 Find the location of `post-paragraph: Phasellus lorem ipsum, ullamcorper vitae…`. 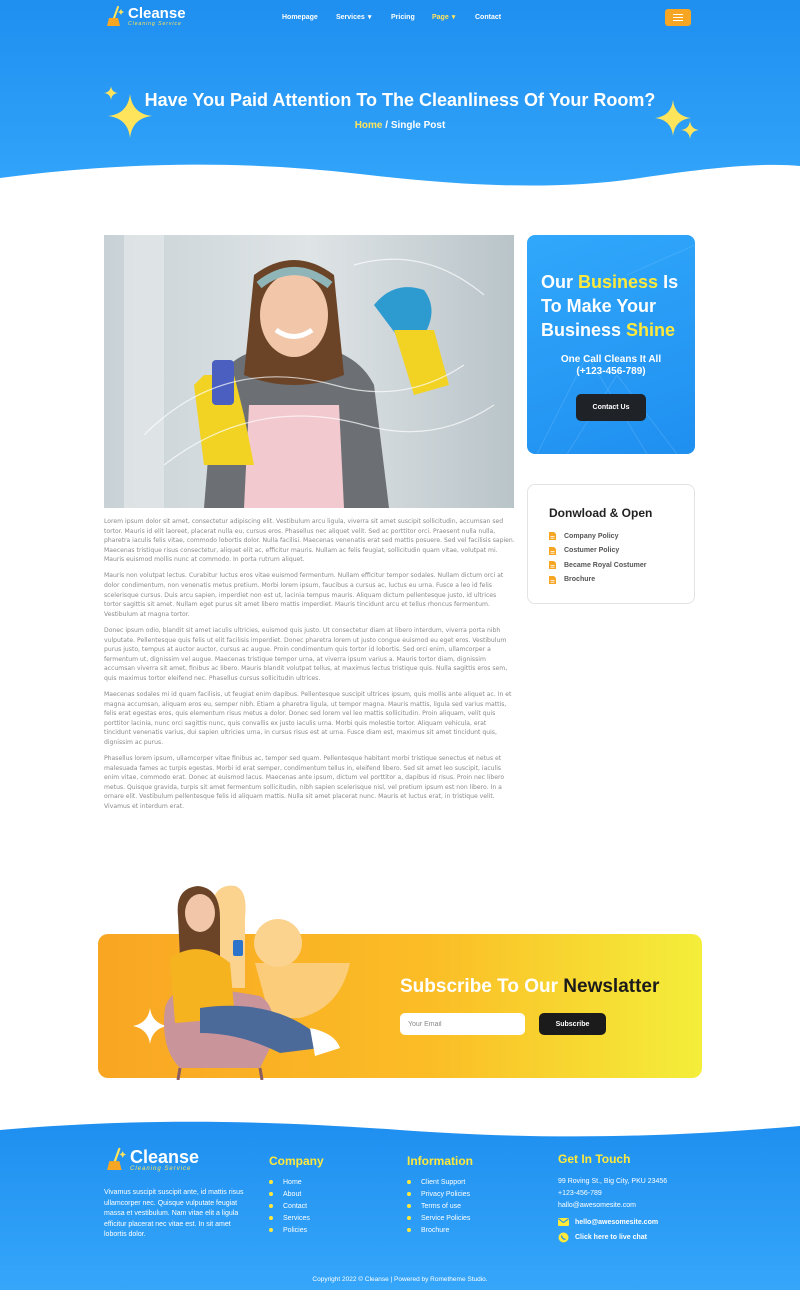

post-paragraph: Phasellus lorem ipsum, ullamcorper vitae… is located at coordinates (304, 783).